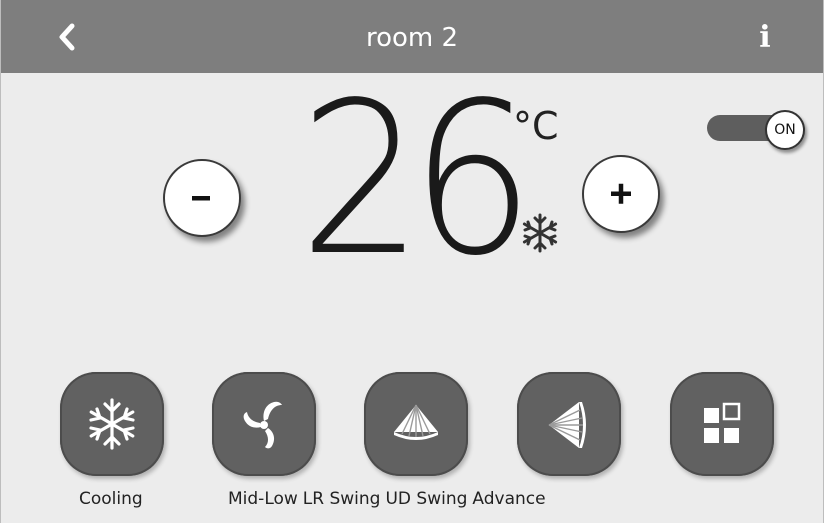 The width and height of the screenshot is (824, 523). Describe the element at coordinates (263, 499) in the screenshot. I see `fan-speed-label: Mid-Low` at that location.